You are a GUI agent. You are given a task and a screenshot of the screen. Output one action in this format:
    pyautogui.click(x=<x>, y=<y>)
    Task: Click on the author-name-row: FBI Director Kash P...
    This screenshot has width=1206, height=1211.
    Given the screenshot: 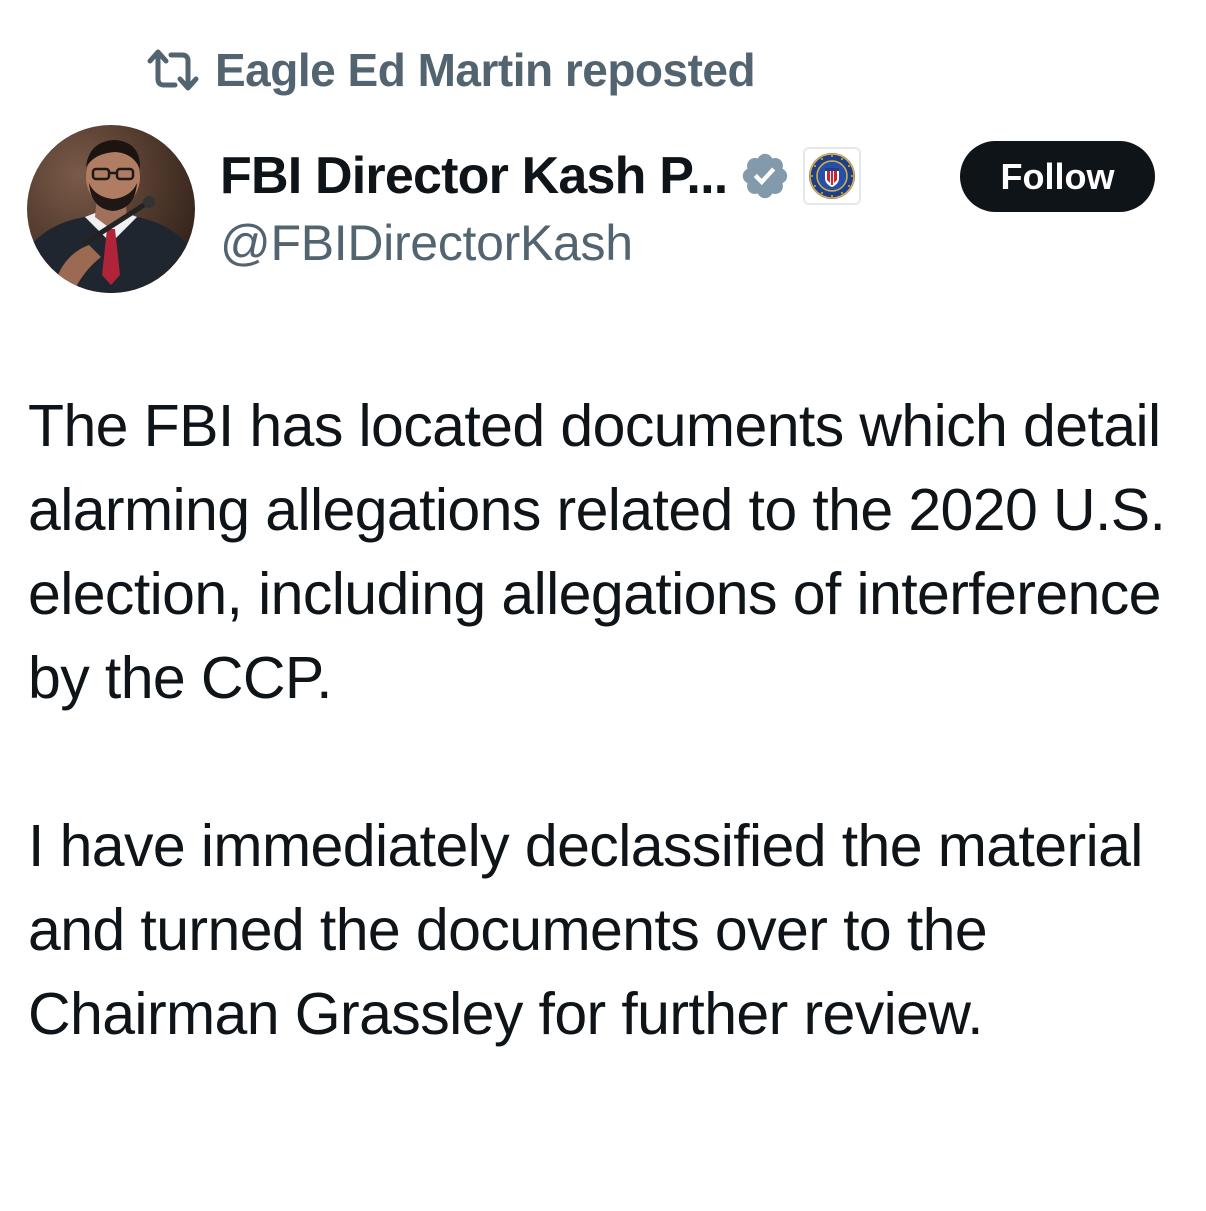 What is the action you would take?
    pyautogui.click(x=541, y=176)
    